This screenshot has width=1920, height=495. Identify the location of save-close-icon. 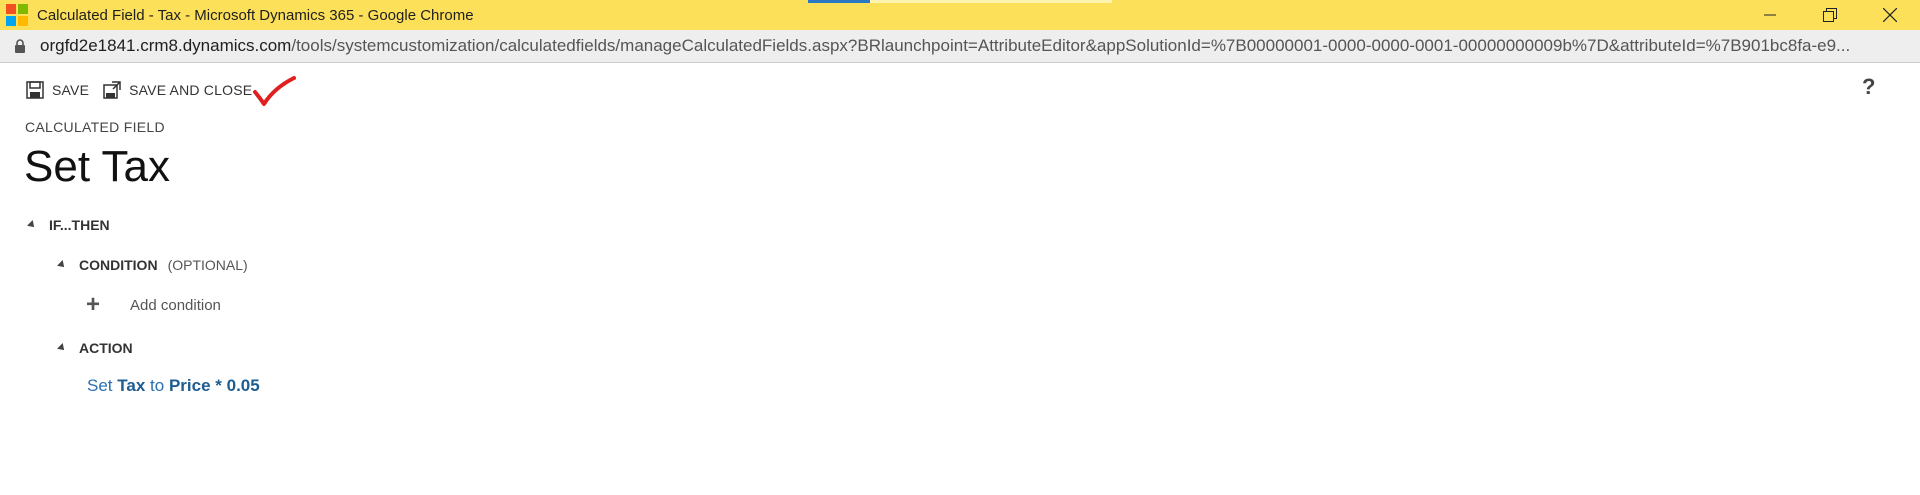
(112, 90).